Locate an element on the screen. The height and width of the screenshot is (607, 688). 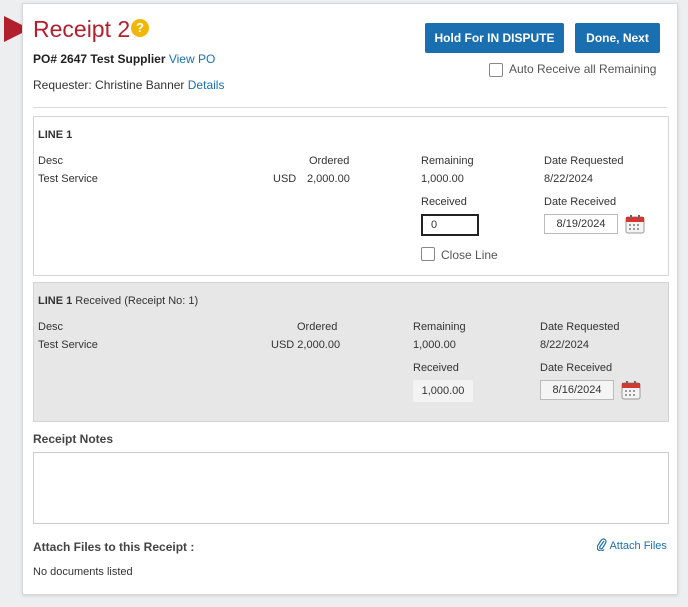
receipt-notes-label: Receipt Notes is located at coordinates (73, 439).